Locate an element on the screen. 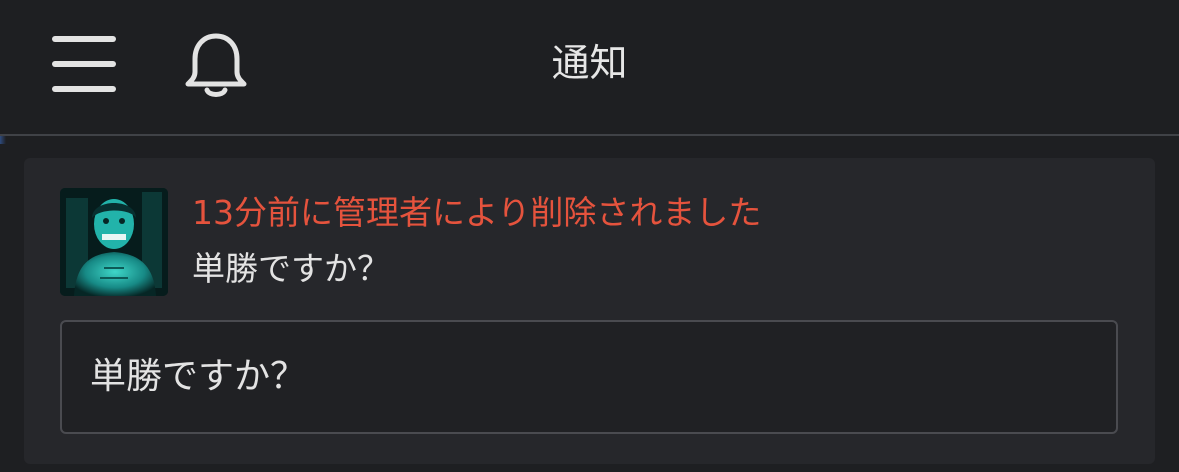 The width and height of the screenshot is (1179, 472). quoted-message-text: 単勝ですか？ is located at coordinates (198, 376).